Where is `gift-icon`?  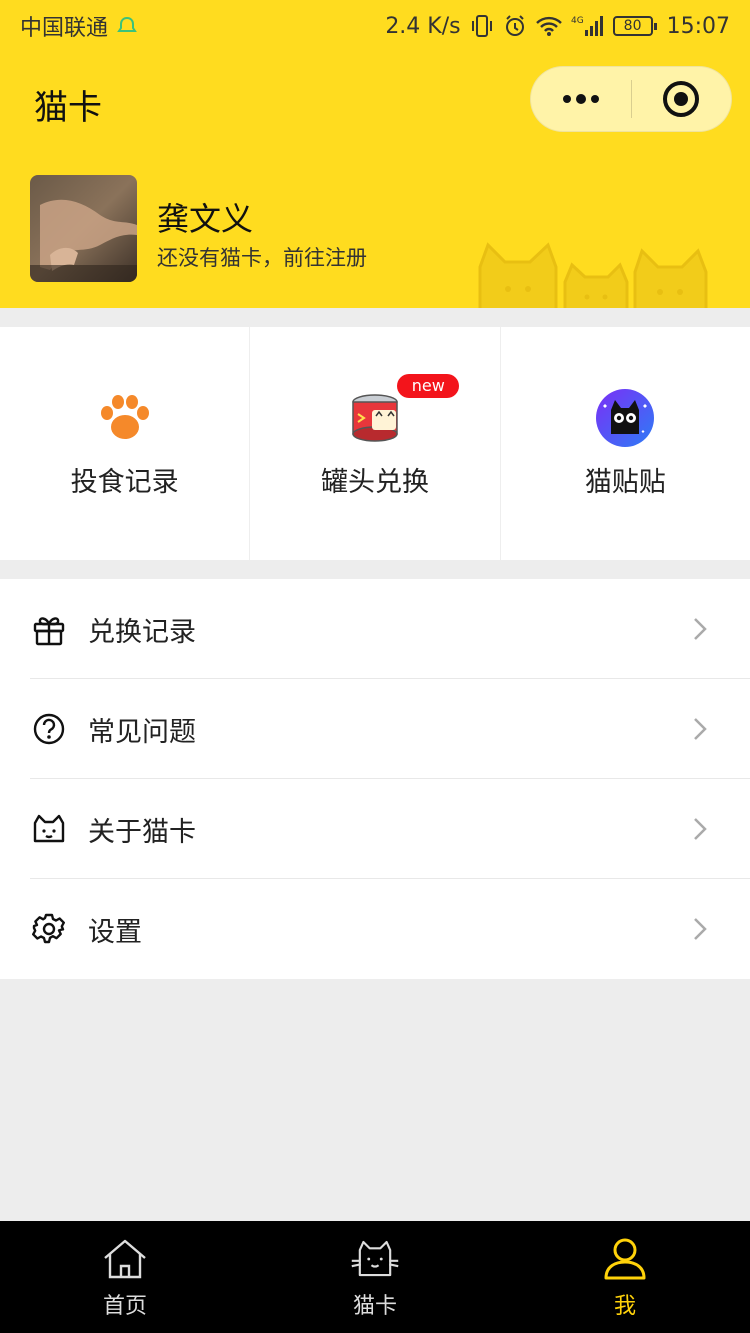 gift-icon is located at coordinates (49, 629).